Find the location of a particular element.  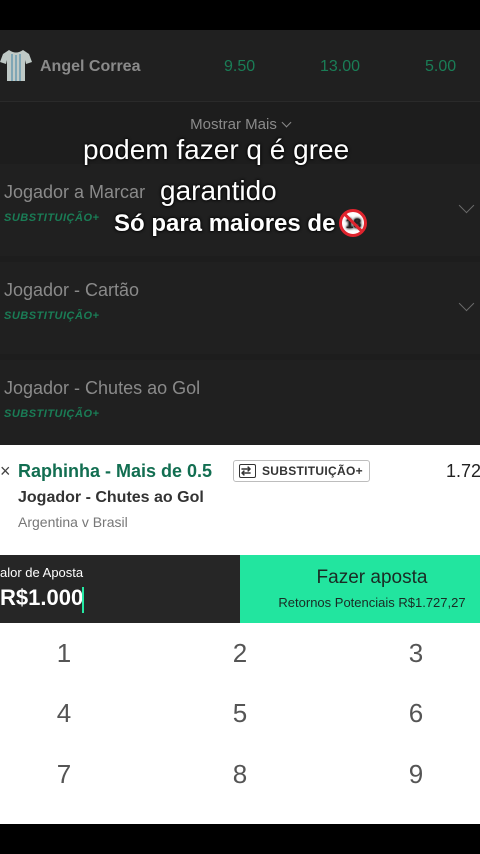

key-6: 6 is located at coordinates (408, 713).